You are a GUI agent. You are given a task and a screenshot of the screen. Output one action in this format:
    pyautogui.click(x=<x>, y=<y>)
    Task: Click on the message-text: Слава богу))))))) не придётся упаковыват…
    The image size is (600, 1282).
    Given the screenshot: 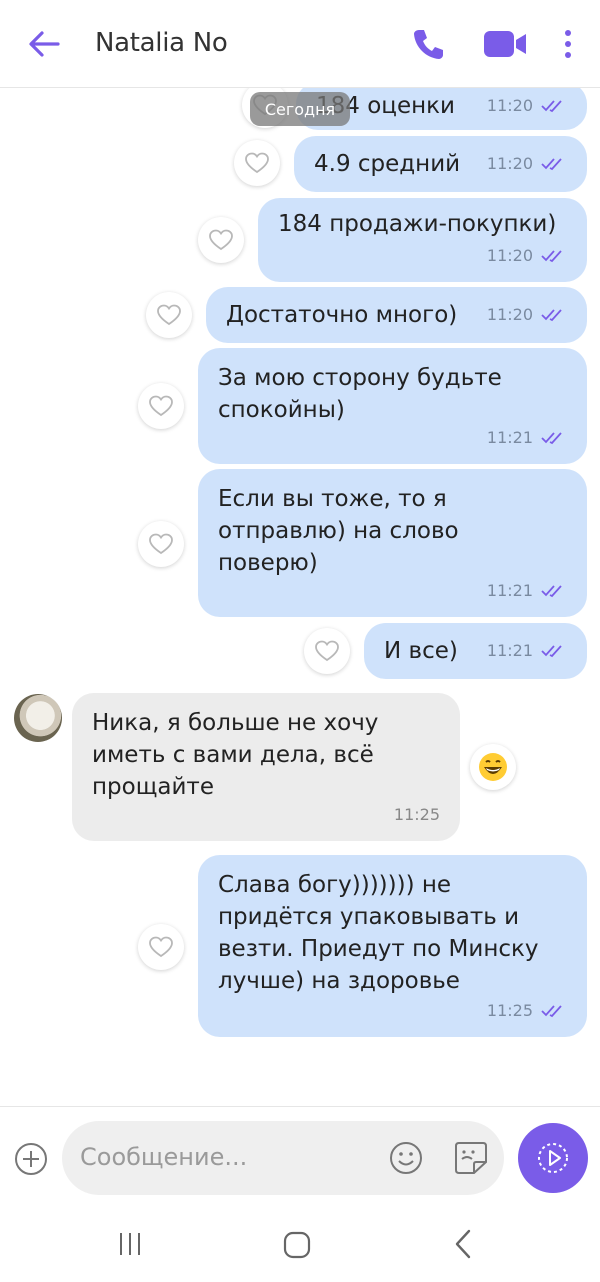 What is the action you would take?
    pyautogui.click(x=378, y=933)
    